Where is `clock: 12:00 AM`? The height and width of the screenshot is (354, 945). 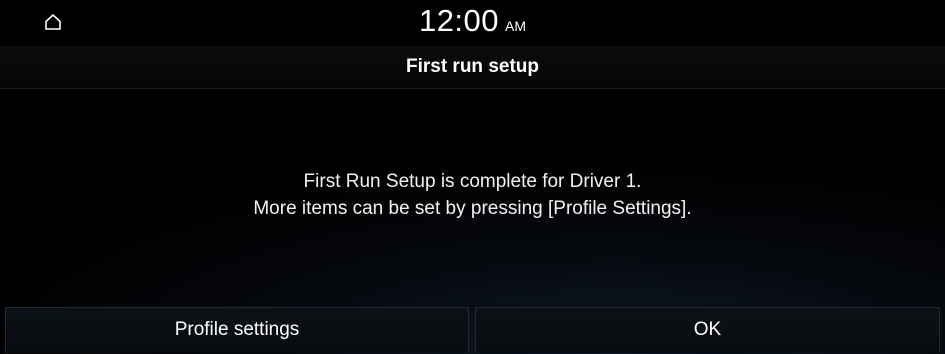 clock: 12:00 AM is located at coordinates (472, 21).